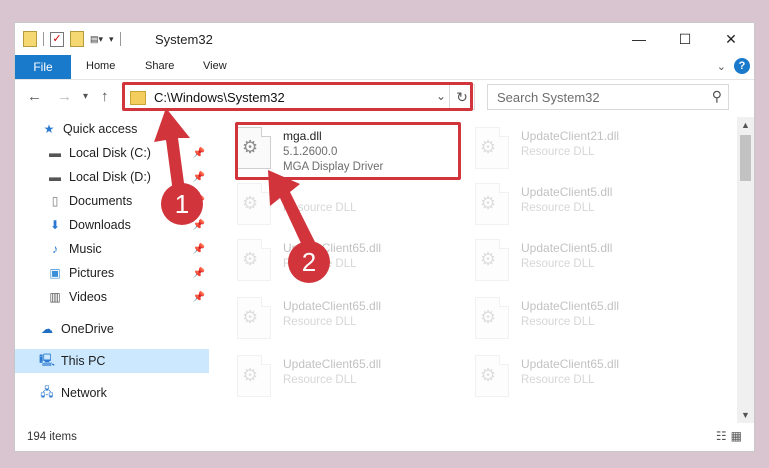 This screenshot has width=769, height=468. I want to click on details-view-icon: ☷, so click(723, 436).